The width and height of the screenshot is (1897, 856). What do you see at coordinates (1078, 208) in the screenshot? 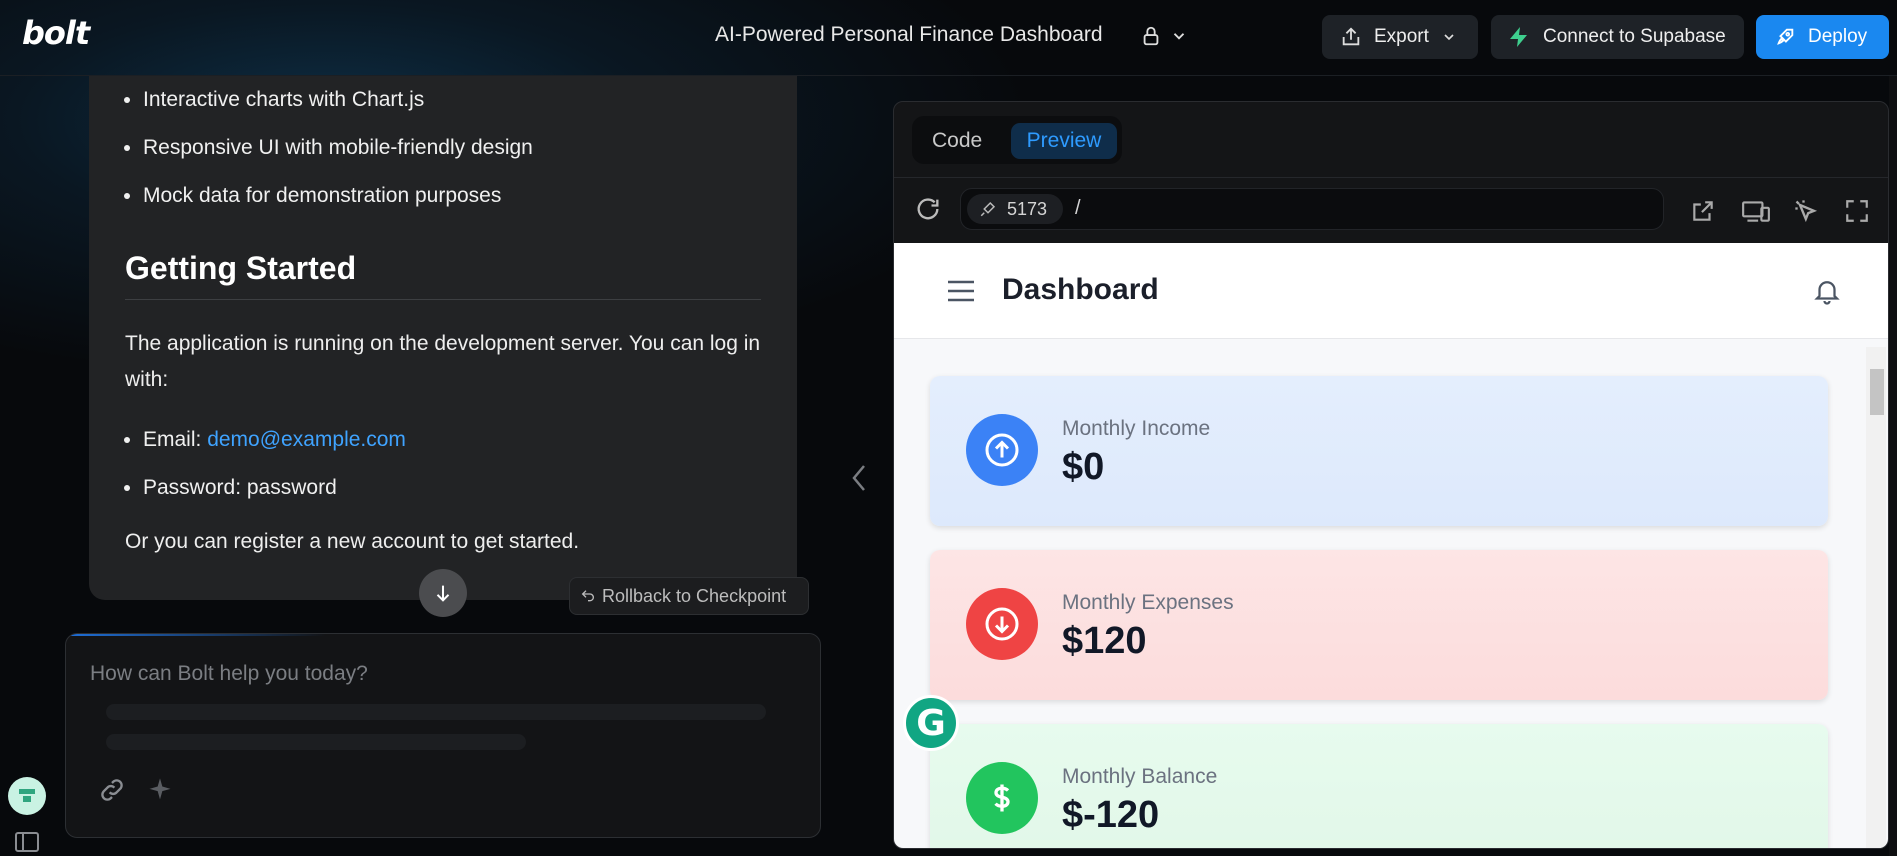
I see `url-path: /` at bounding box center [1078, 208].